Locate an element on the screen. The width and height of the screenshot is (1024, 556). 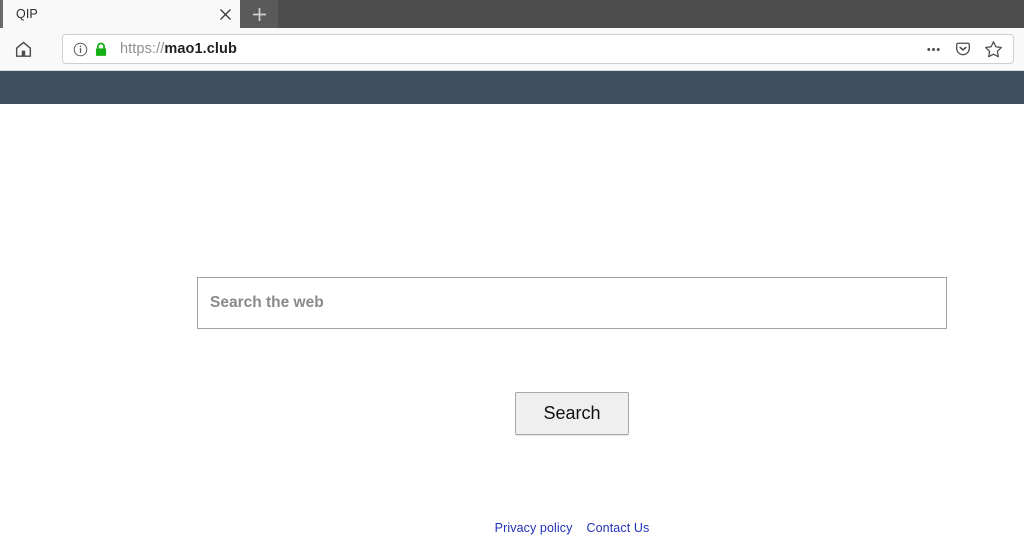
pocket-icon is located at coordinates (963, 49).